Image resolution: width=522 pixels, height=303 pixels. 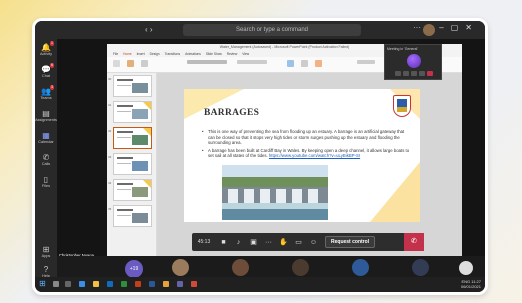 What do you see at coordinates (398, 73) in the screenshot?
I see `camera-icon` at bounding box center [398, 73].